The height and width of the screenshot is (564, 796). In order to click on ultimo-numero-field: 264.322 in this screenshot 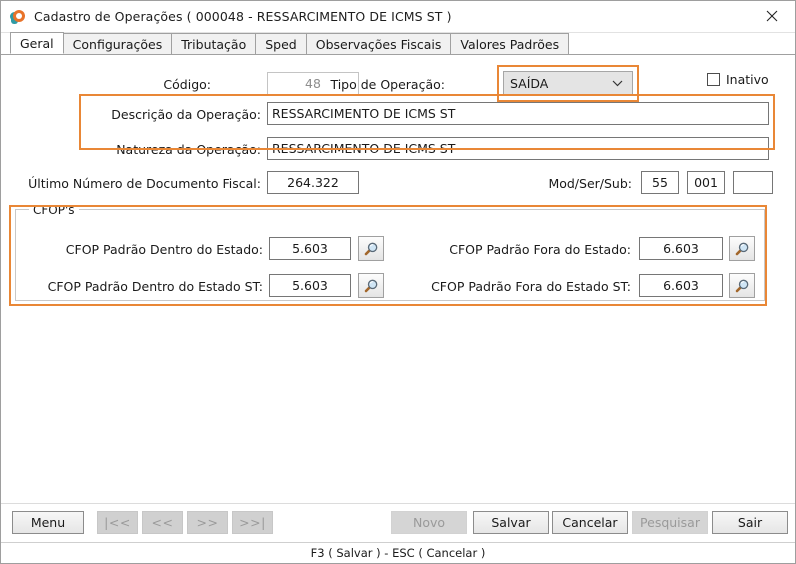, I will do `click(313, 182)`.